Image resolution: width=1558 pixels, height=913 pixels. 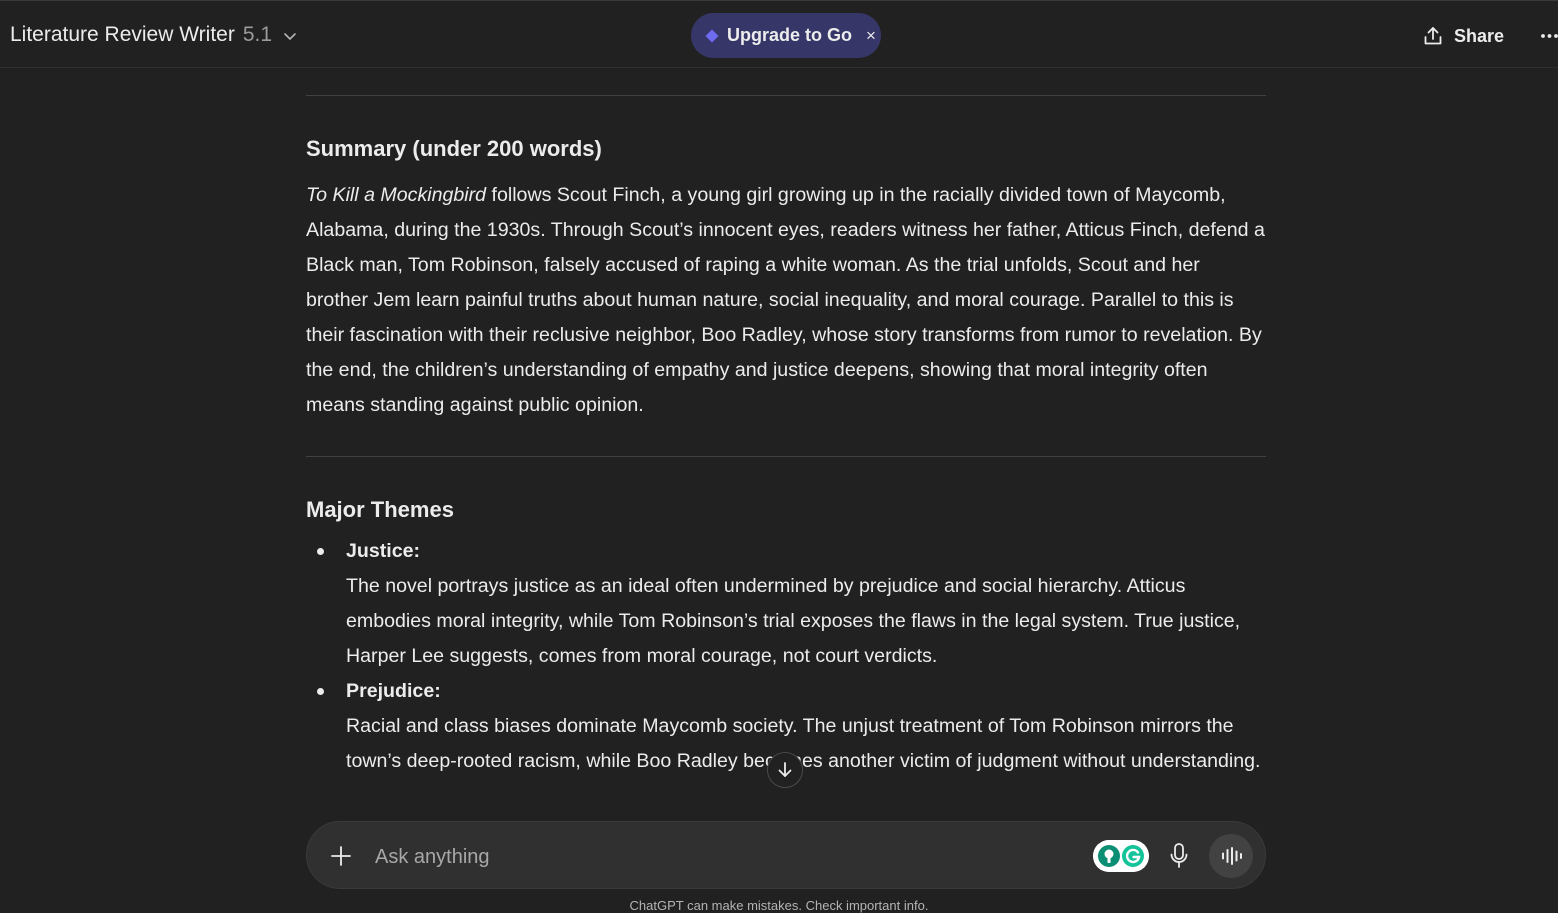 I want to click on composer, so click(x=786, y=855).